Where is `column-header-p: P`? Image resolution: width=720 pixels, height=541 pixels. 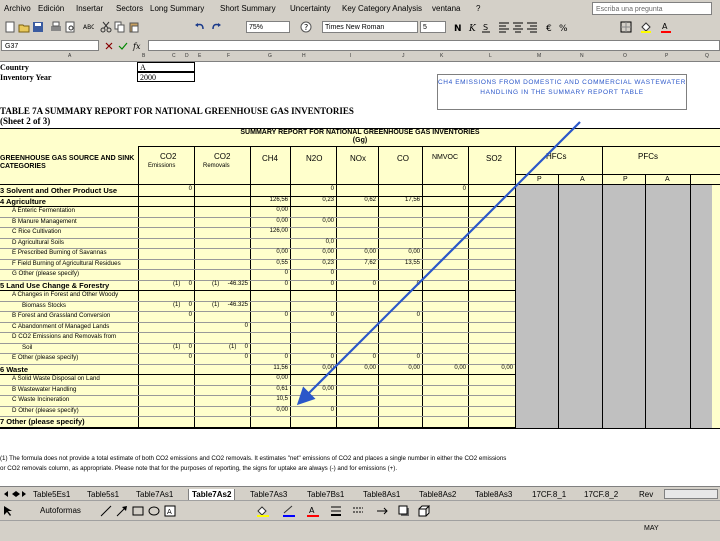 column-header-p: P is located at coordinates (666, 56).